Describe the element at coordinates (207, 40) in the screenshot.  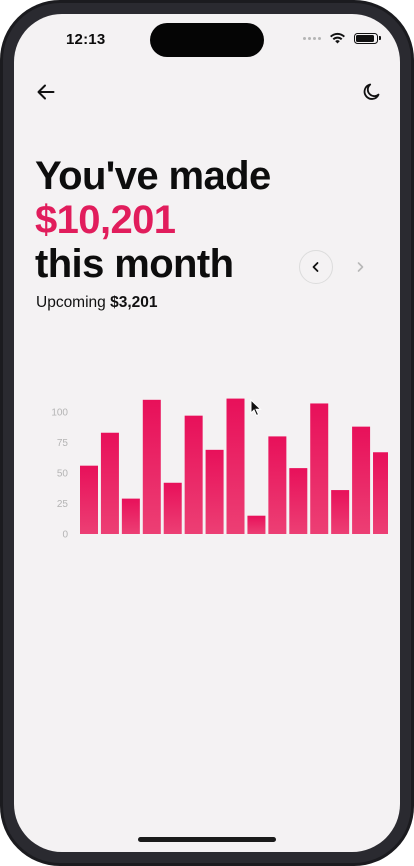
I see `dynamic-island` at that location.